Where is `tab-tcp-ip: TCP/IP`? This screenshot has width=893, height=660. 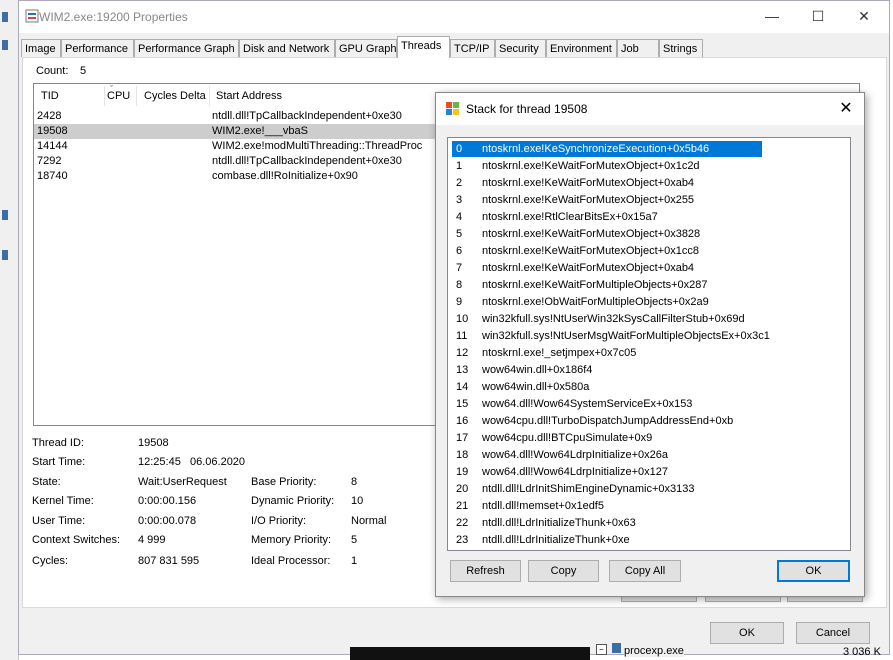
tab-tcp-ip: TCP/IP is located at coordinates (472, 48).